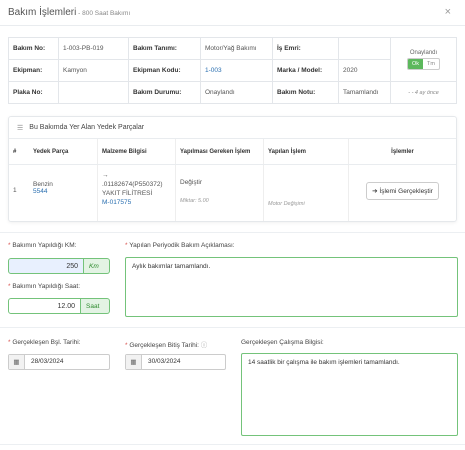 Image resolution: width=465 pixels, height=450 pixels. What do you see at coordinates (87, 127) in the screenshot?
I see `spare-parts-title-text: Bu Bakımda Yer Alan Yedek Parçalar` at bounding box center [87, 127].